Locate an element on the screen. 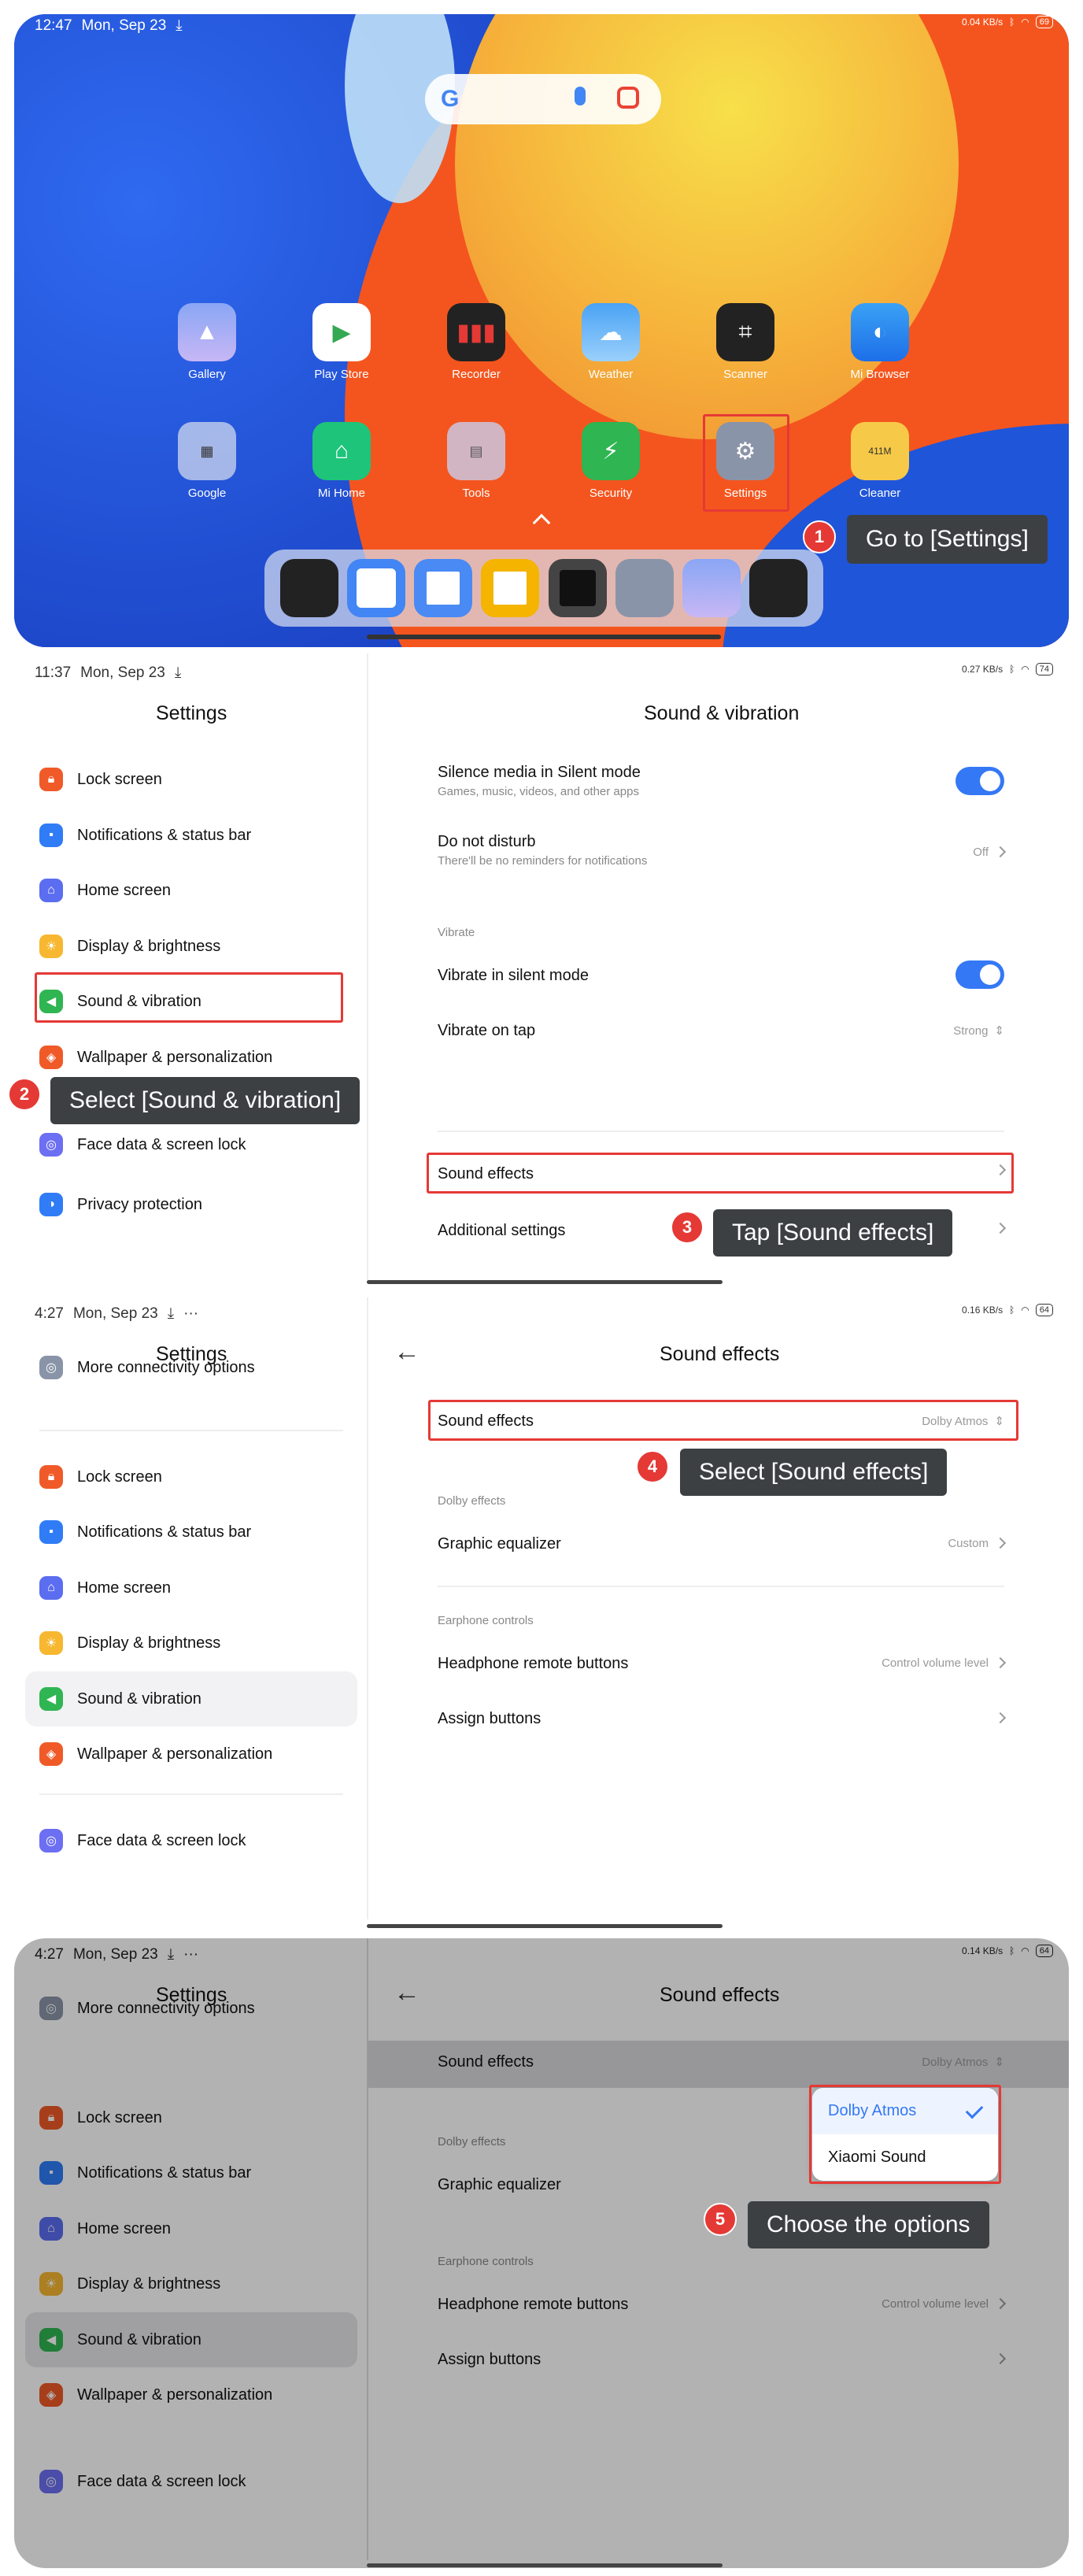  app-label: Weather is located at coordinates (611, 374).